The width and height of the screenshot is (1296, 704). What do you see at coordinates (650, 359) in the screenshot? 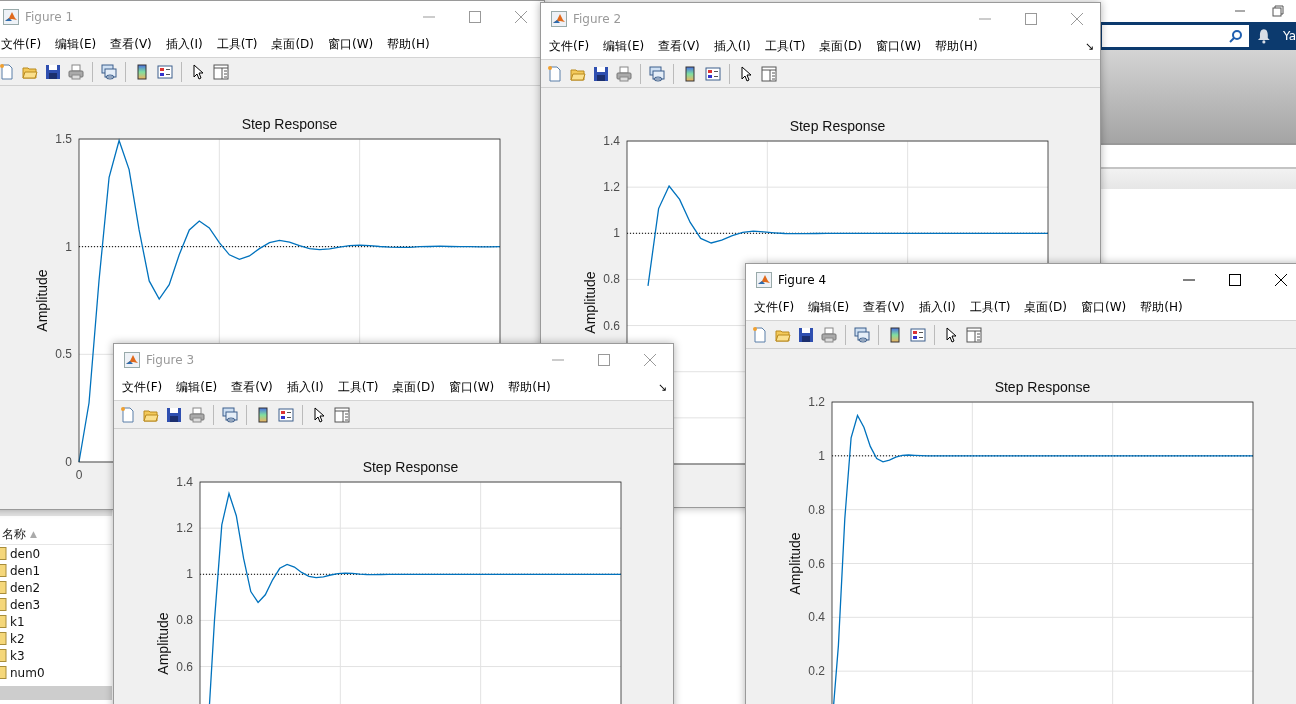
I see `close-icon` at bounding box center [650, 359].